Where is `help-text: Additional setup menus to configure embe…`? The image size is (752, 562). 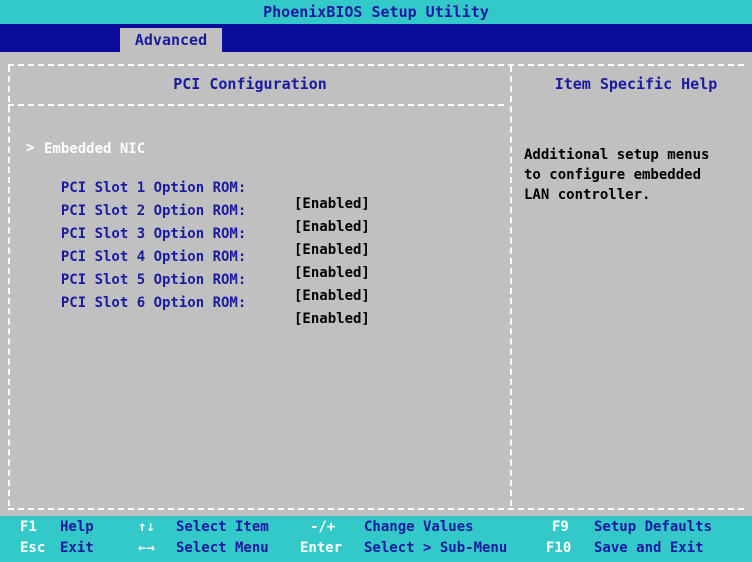
help-text: Additional setup menus to configure embe… is located at coordinates (617, 175).